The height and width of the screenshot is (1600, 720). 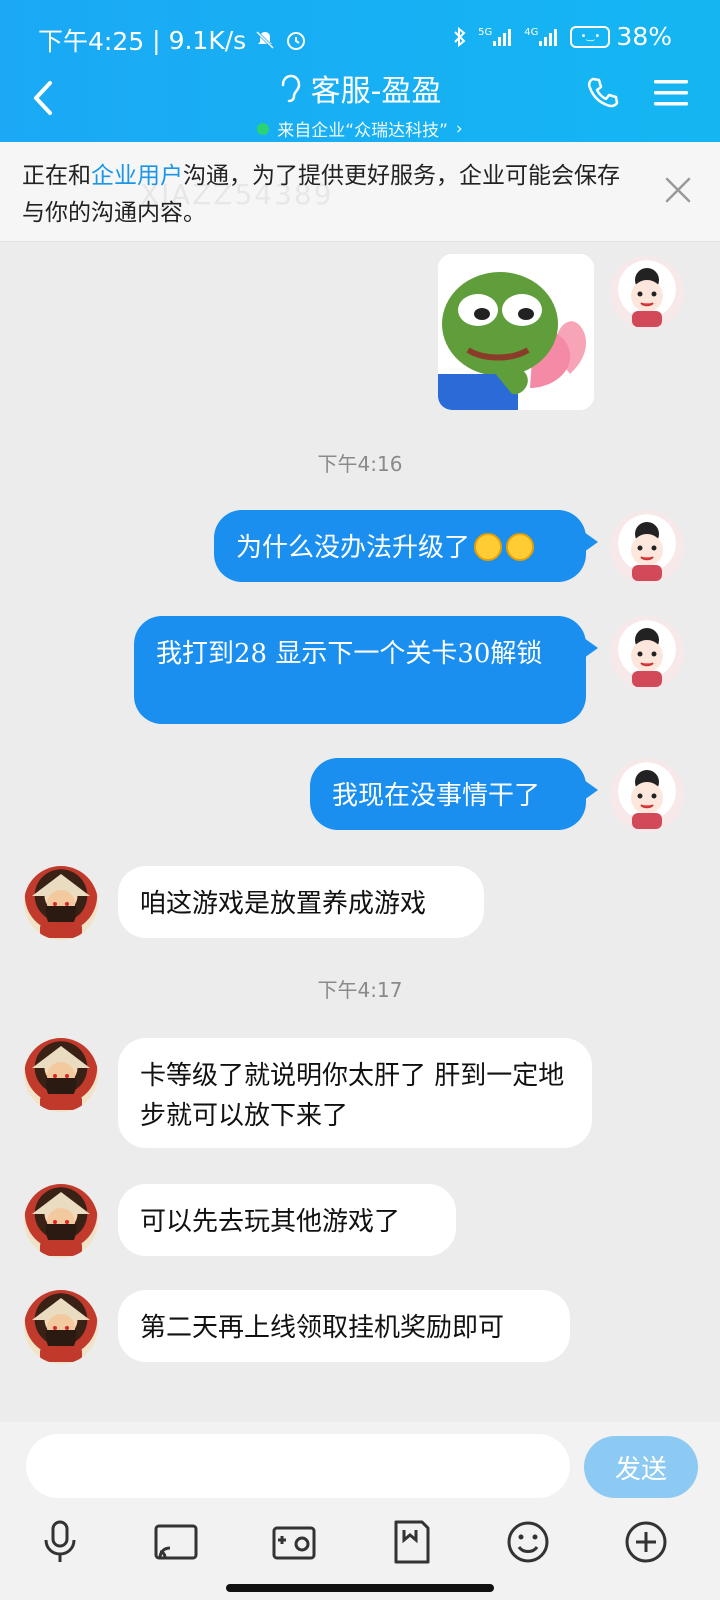 What do you see at coordinates (531, 32) in the screenshot?
I see `signal-4g-label: 4G` at bounding box center [531, 32].